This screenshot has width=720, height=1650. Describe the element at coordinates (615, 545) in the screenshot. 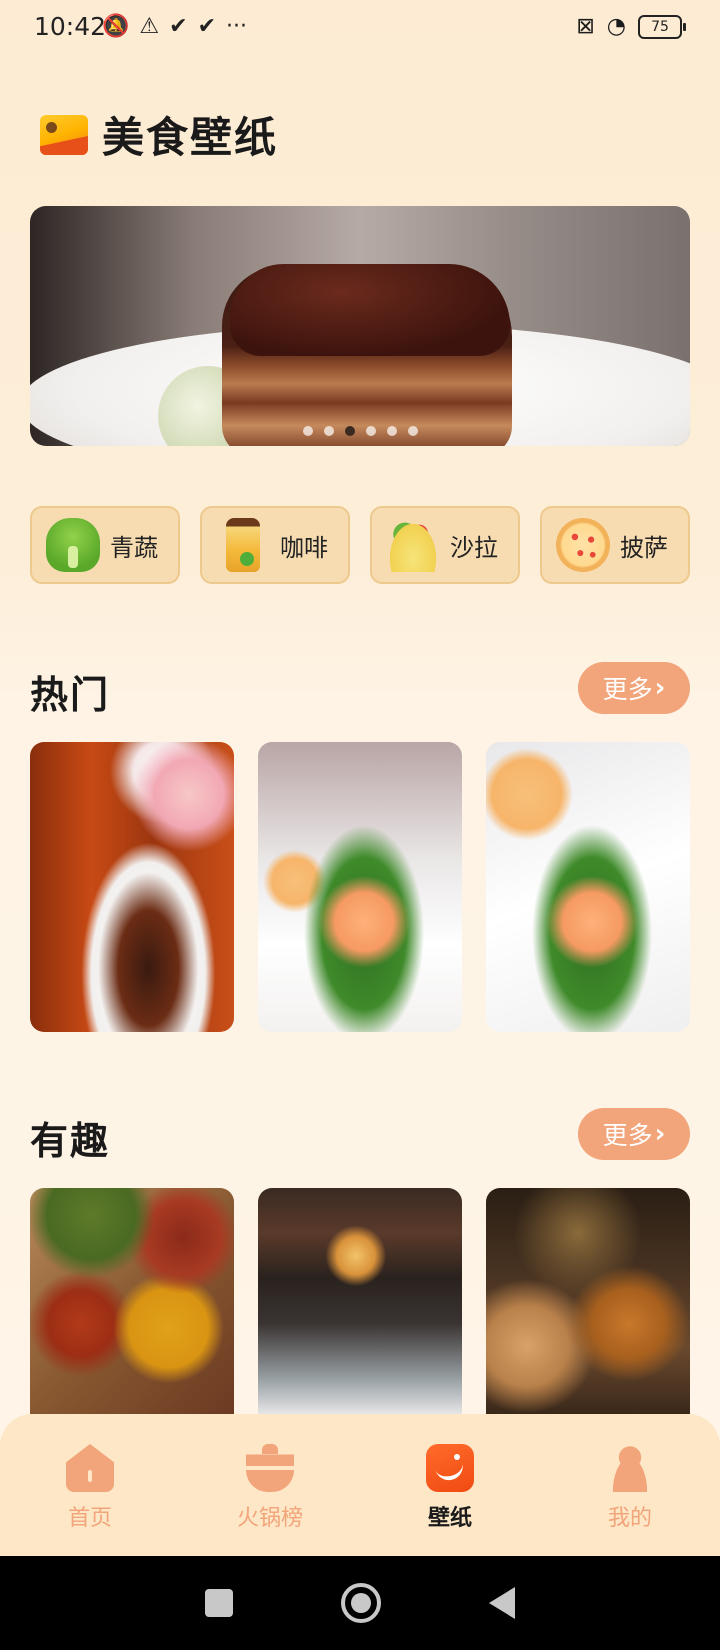

I see `category-pizza: 披萨` at that location.